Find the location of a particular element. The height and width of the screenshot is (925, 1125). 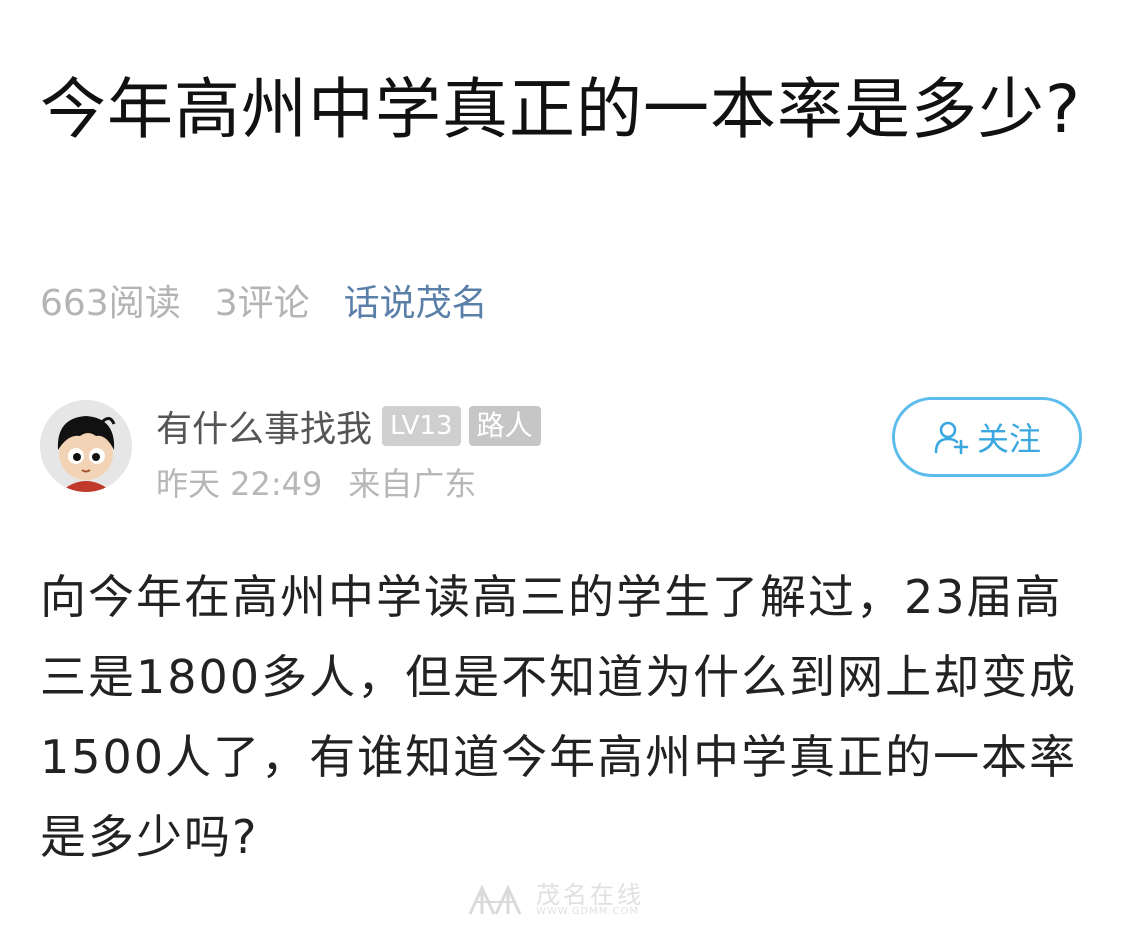

comment-count: 3评论 is located at coordinates (262, 300).